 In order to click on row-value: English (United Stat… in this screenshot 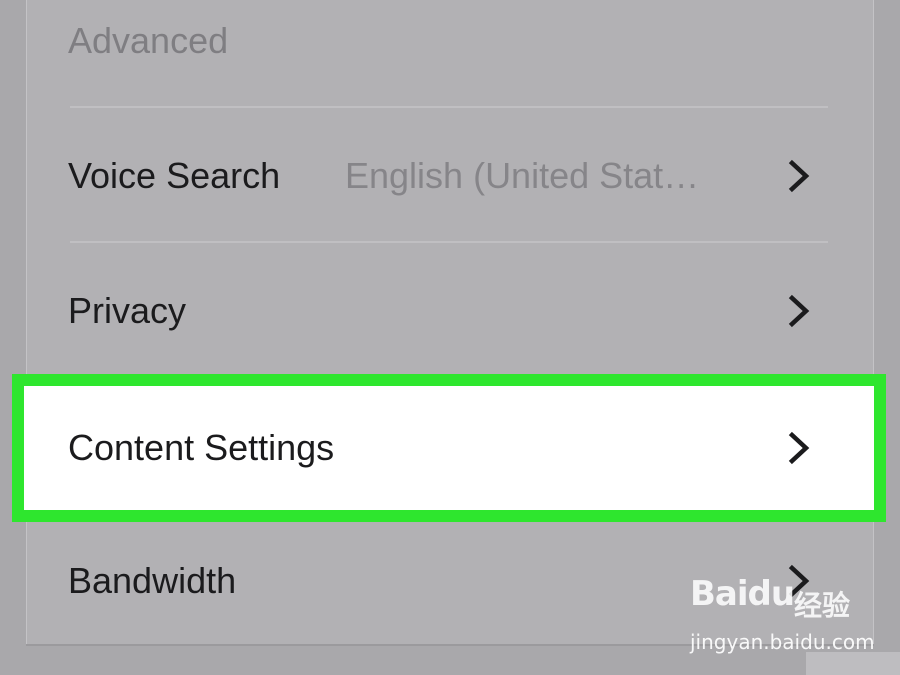, I will do `click(522, 175)`.